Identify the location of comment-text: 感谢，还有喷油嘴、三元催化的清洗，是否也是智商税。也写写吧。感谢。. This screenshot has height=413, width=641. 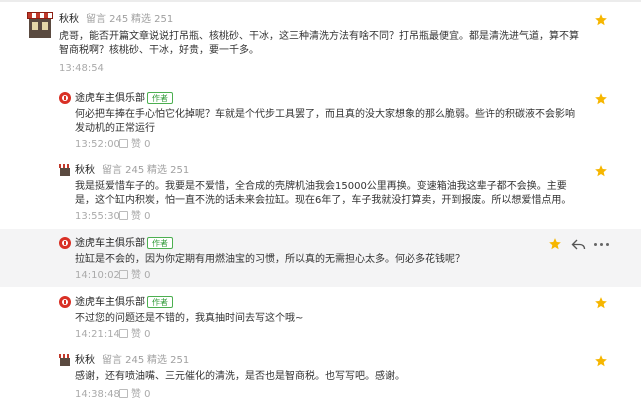
(240, 376).